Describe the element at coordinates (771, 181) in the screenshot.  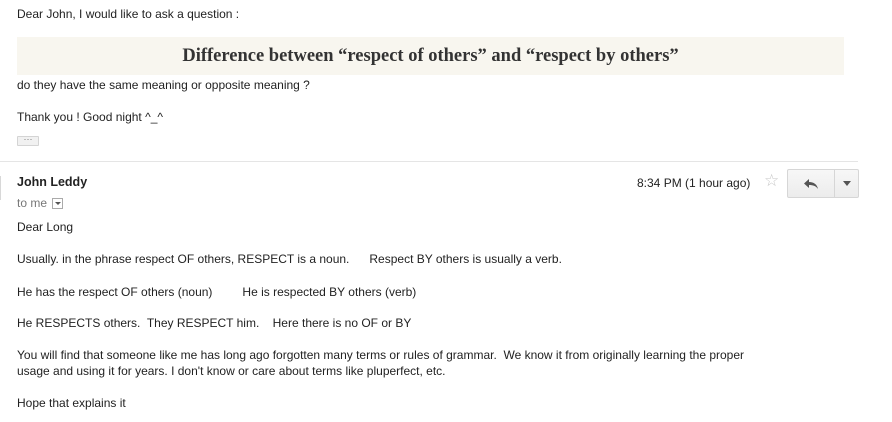
I see `star-icon: ☆` at that location.